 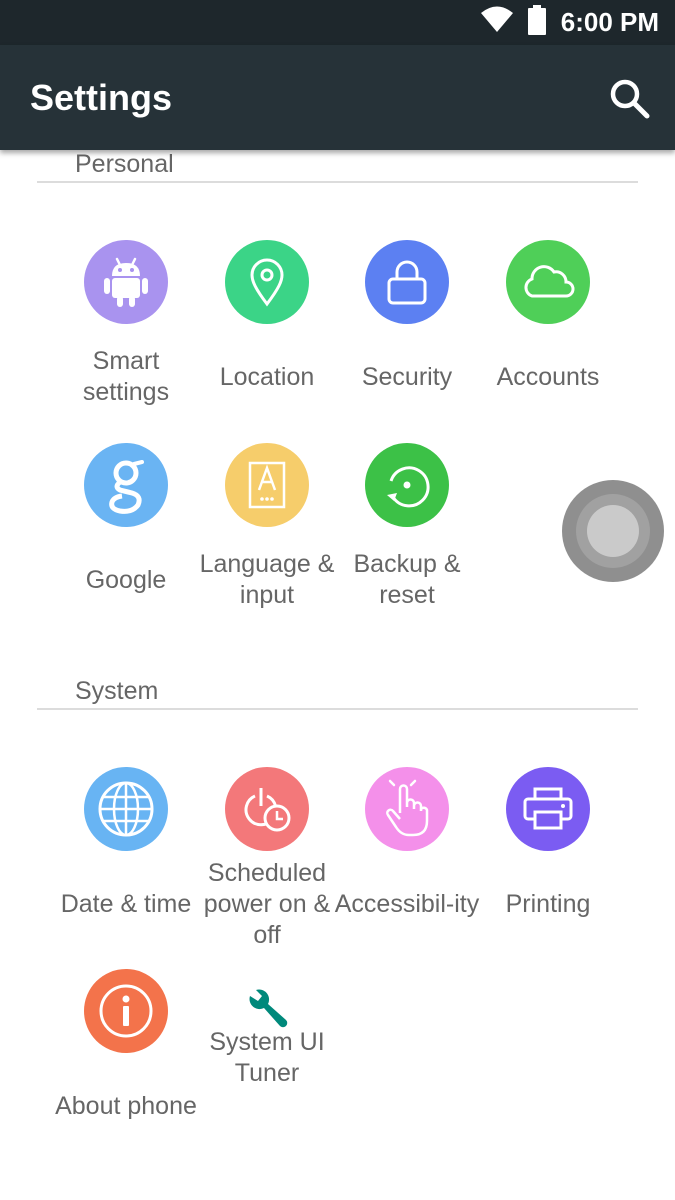 I want to click on status-bar: 6:00 PM, so click(x=337, y=22).